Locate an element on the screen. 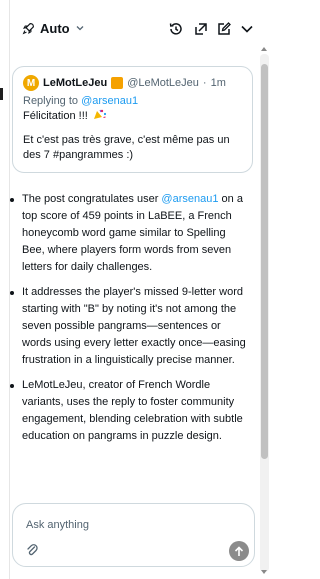 The height and width of the screenshot is (579, 320). chevron-down-icon is located at coordinates (80, 28).